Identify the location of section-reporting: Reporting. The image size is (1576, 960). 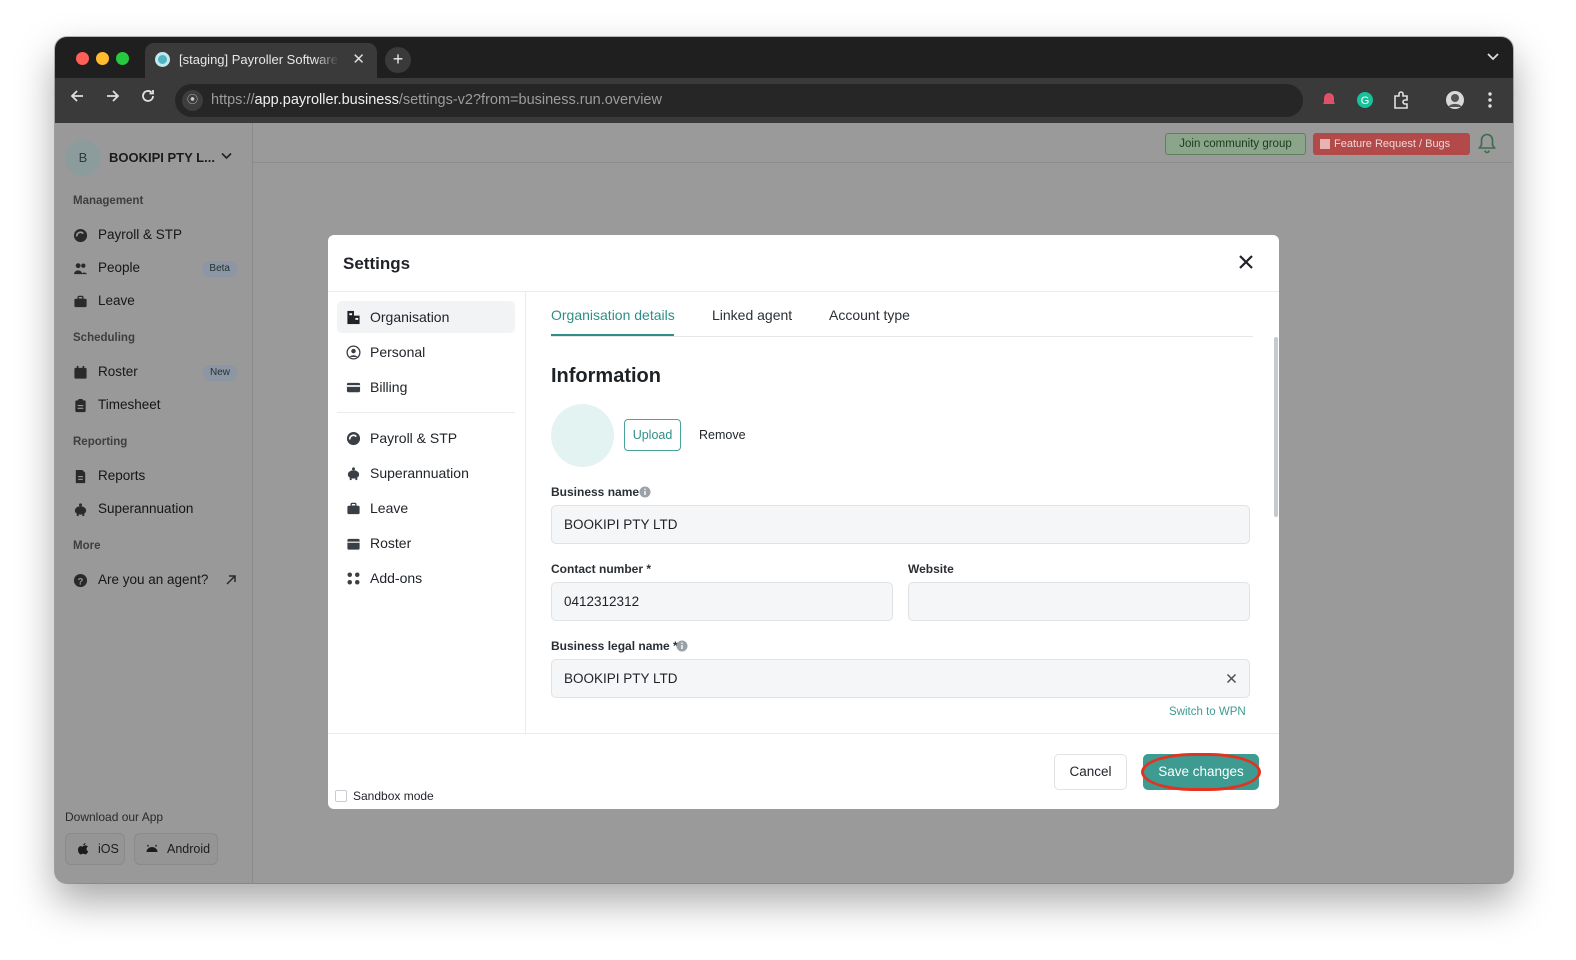
(100, 442).